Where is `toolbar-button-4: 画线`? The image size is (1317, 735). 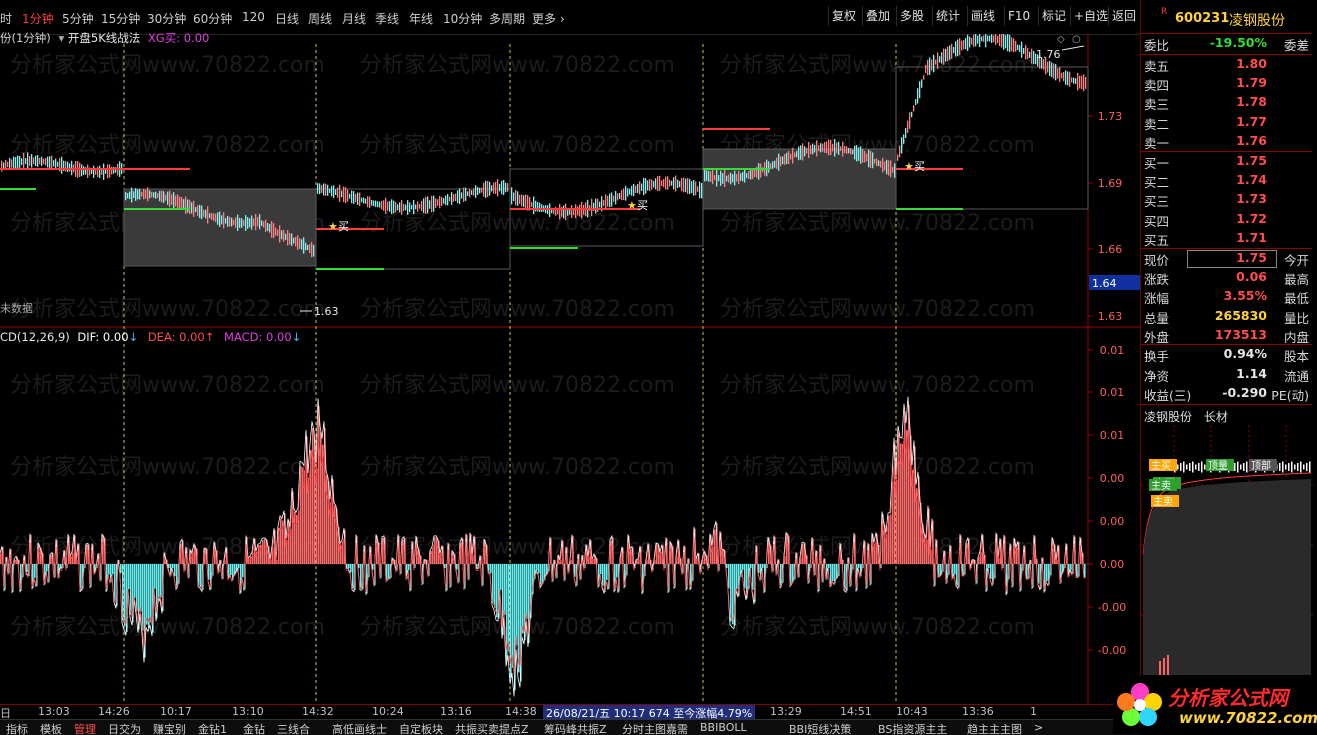 toolbar-button-4: 画线 is located at coordinates (982, 16).